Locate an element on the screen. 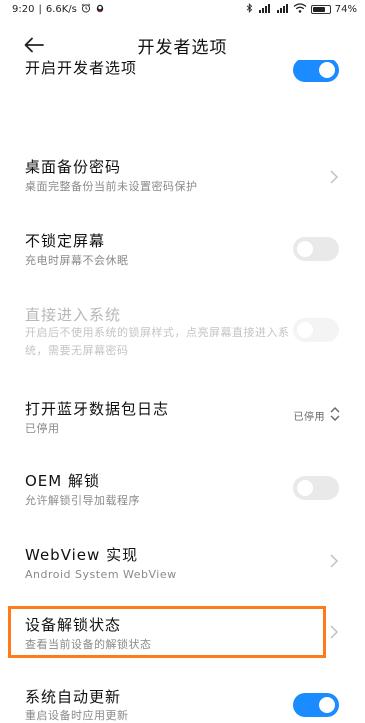 This screenshot has width=365, height=723. wifi-icon is located at coordinates (300, 9).